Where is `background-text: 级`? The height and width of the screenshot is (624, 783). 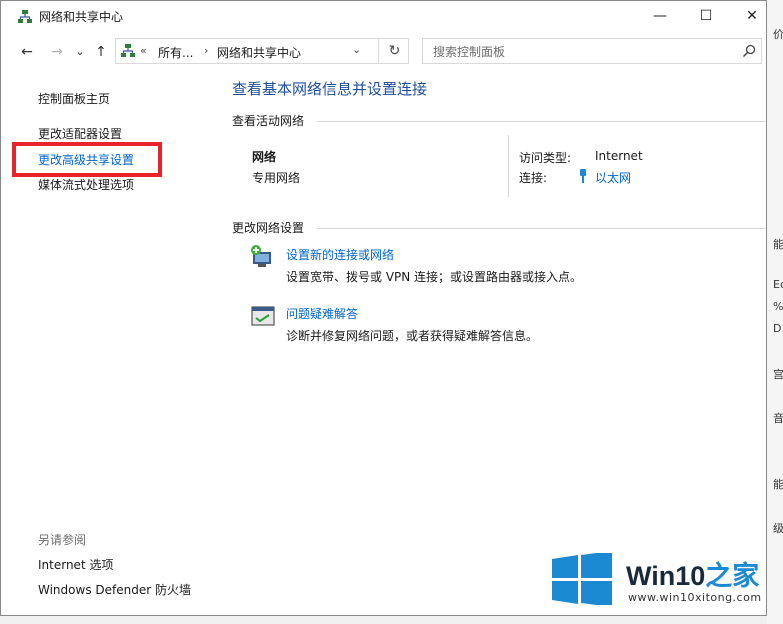 background-text: 级 is located at coordinates (778, 528).